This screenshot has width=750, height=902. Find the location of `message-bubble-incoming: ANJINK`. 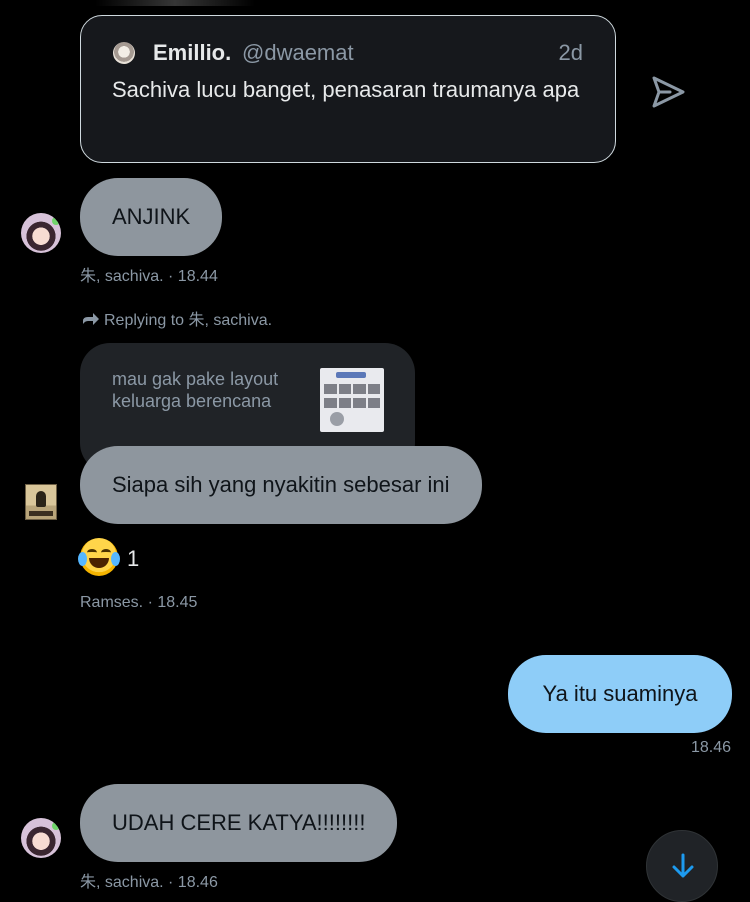

message-bubble-incoming: ANJINK is located at coordinates (151, 217).